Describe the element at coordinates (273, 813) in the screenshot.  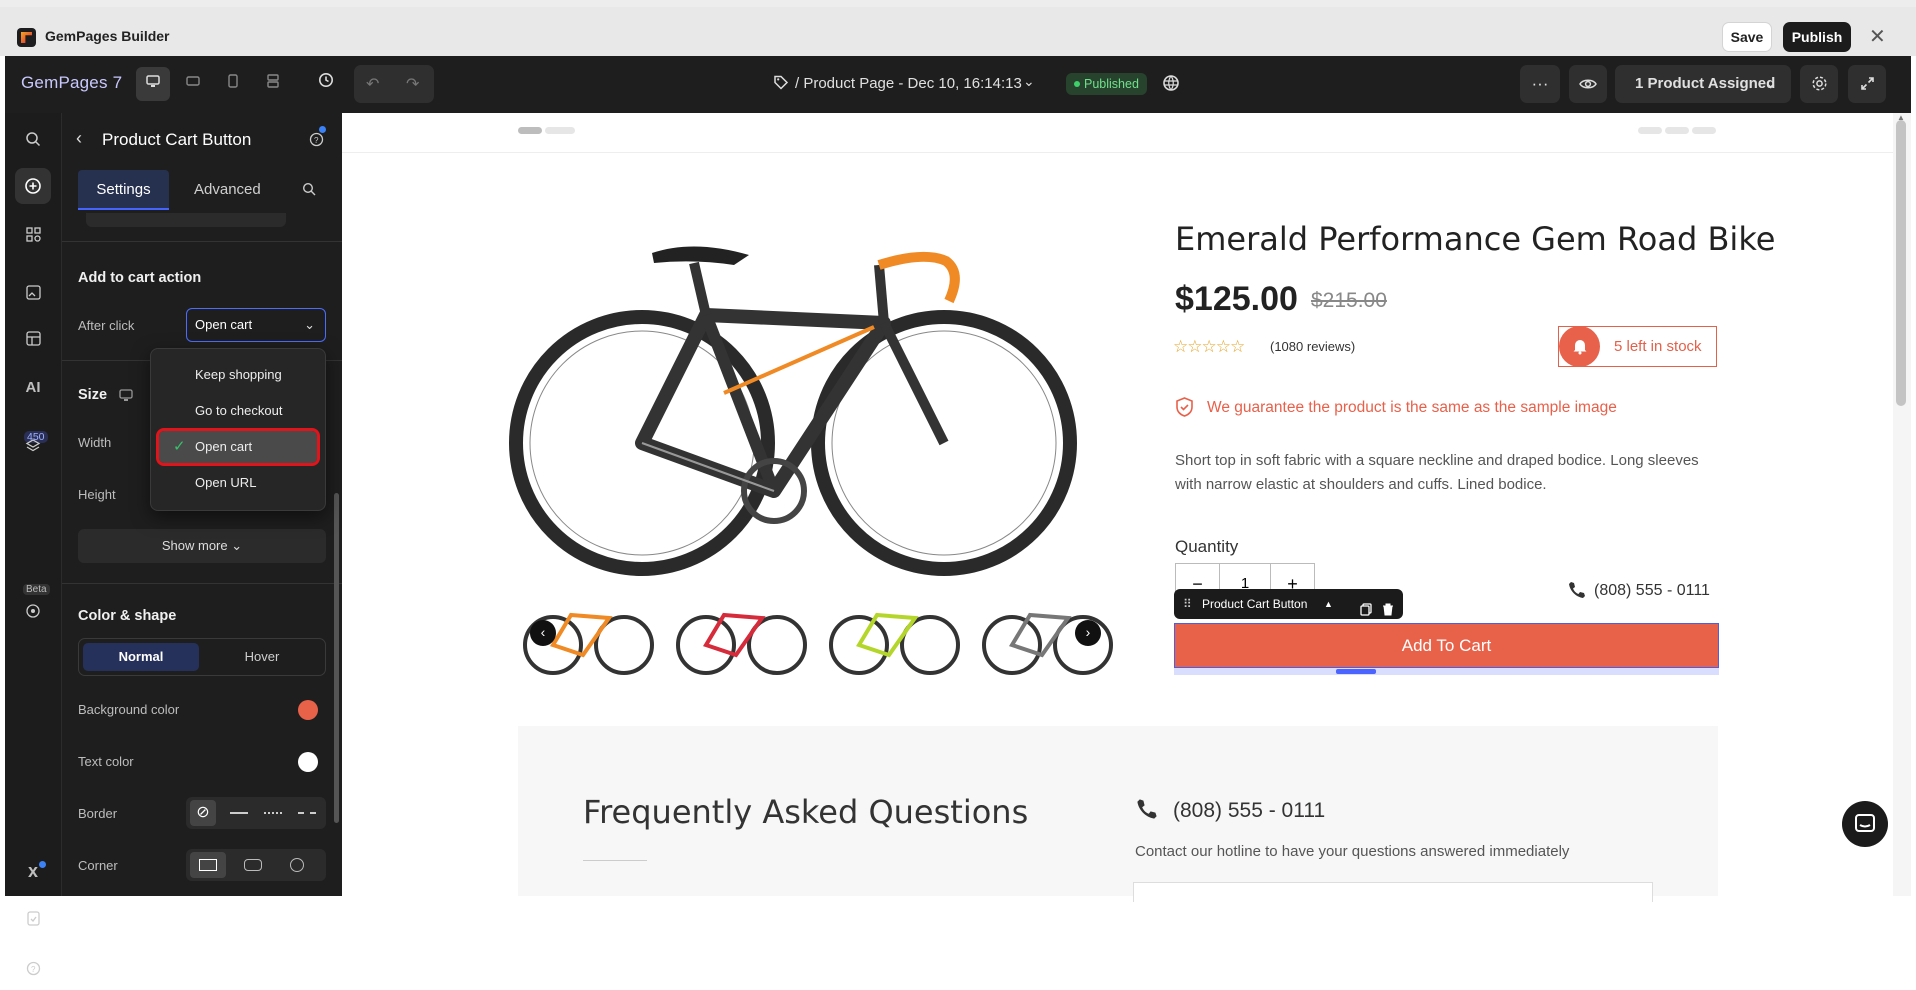
I see `dotted-border-icon` at that location.